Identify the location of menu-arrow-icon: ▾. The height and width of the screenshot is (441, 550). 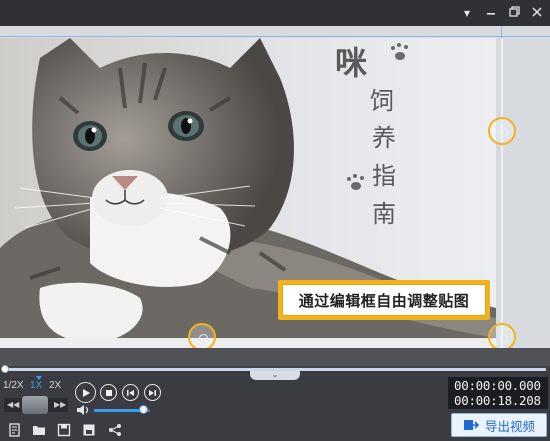
(467, 13).